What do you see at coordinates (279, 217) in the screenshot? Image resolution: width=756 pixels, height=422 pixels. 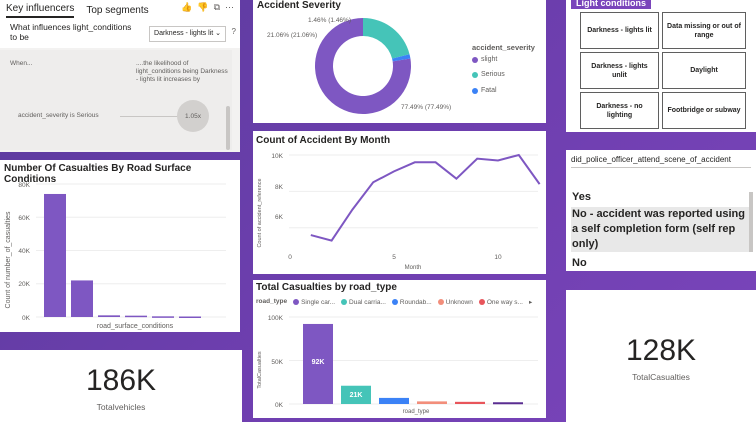 I see `mo-ytick: 6K` at bounding box center [279, 217].